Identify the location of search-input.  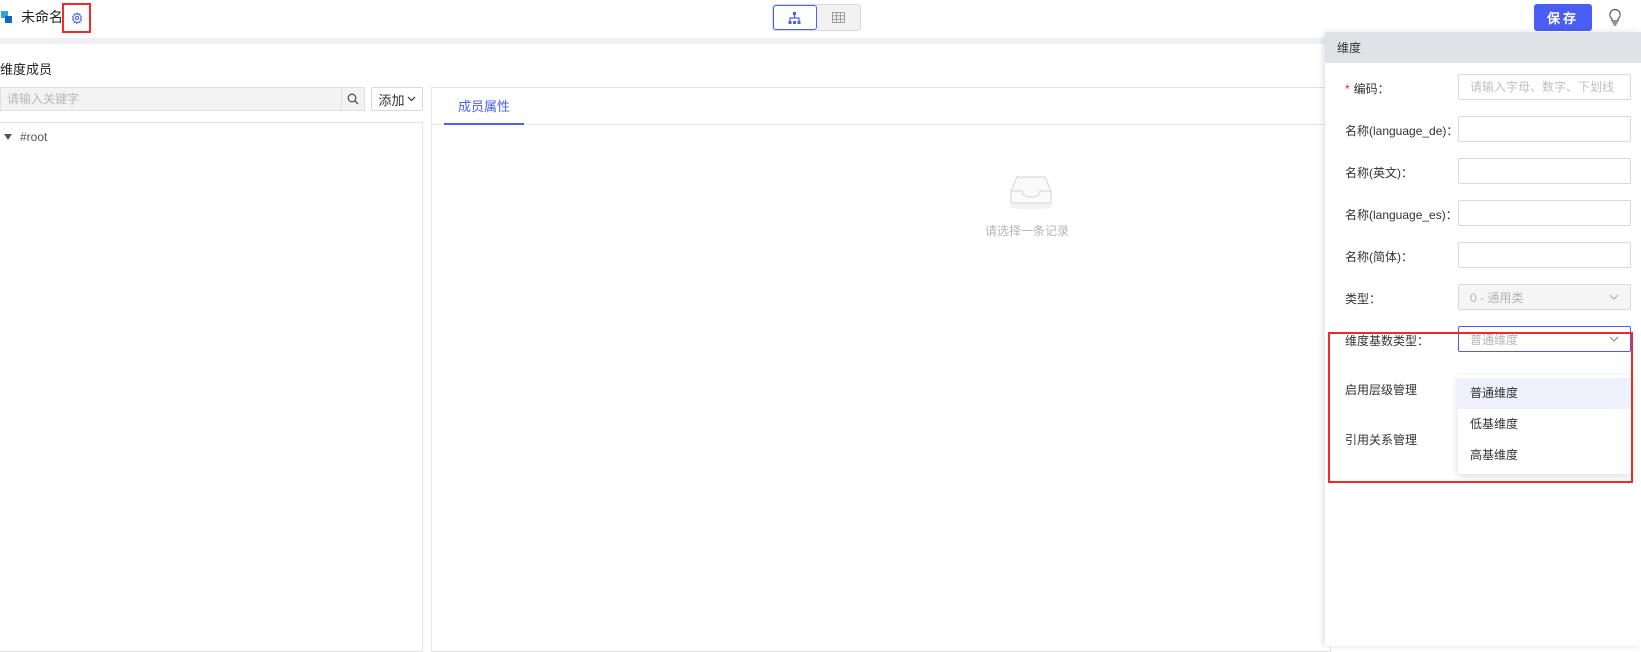
(171, 99).